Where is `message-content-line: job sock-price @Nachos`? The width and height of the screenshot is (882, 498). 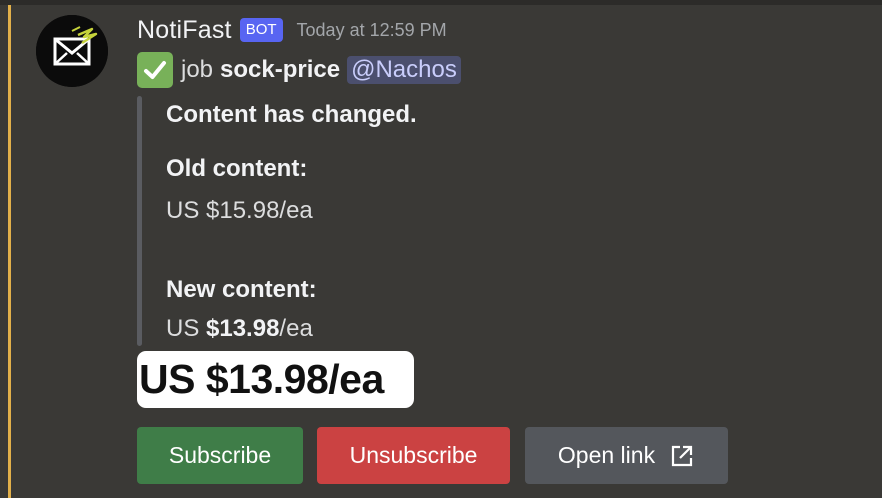 message-content-line: job sock-price @Nachos is located at coordinates (299, 70).